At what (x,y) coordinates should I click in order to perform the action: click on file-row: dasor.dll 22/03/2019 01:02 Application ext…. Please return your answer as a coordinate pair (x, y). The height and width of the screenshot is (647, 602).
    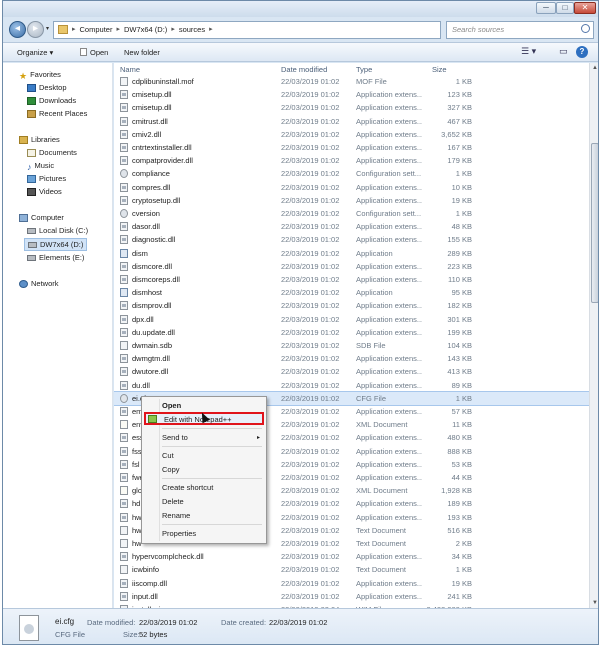
    Looking at the image, I should click on (351, 226).